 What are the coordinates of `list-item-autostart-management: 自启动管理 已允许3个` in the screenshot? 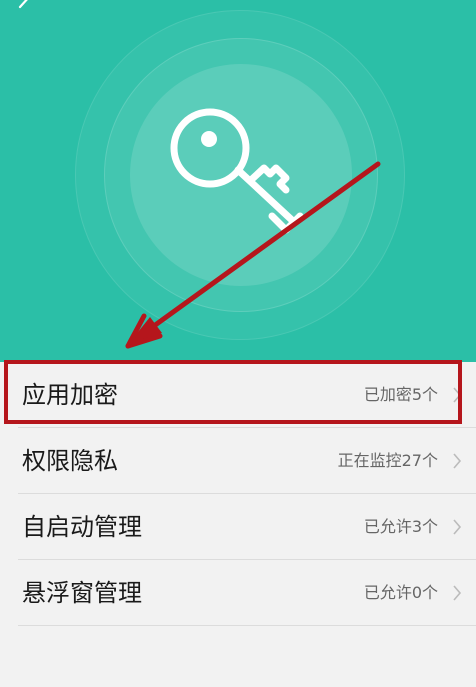 It's located at (247, 527).